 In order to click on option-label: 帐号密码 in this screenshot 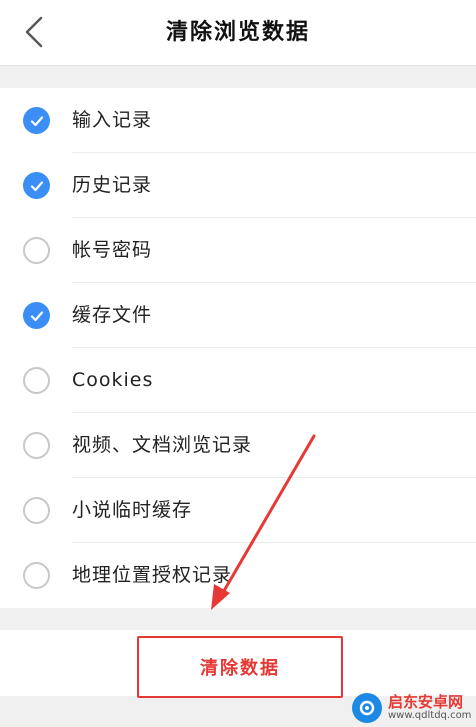, I will do `click(112, 250)`.